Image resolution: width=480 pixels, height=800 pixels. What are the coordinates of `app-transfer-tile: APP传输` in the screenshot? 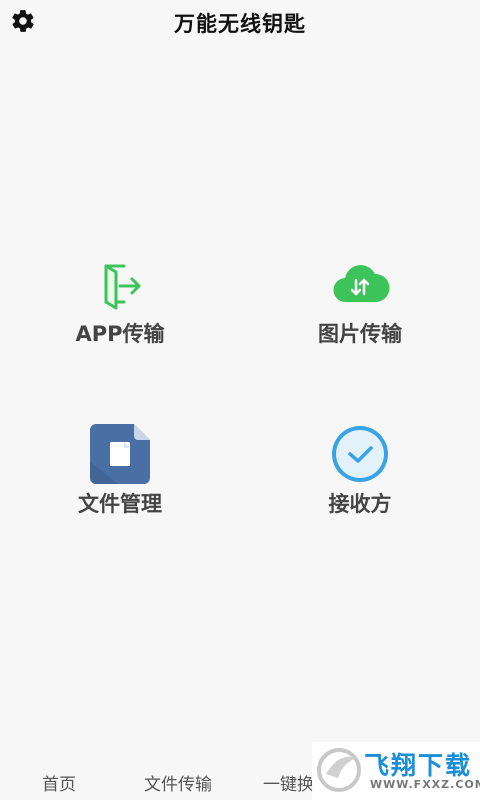 It's located at (120, 300).